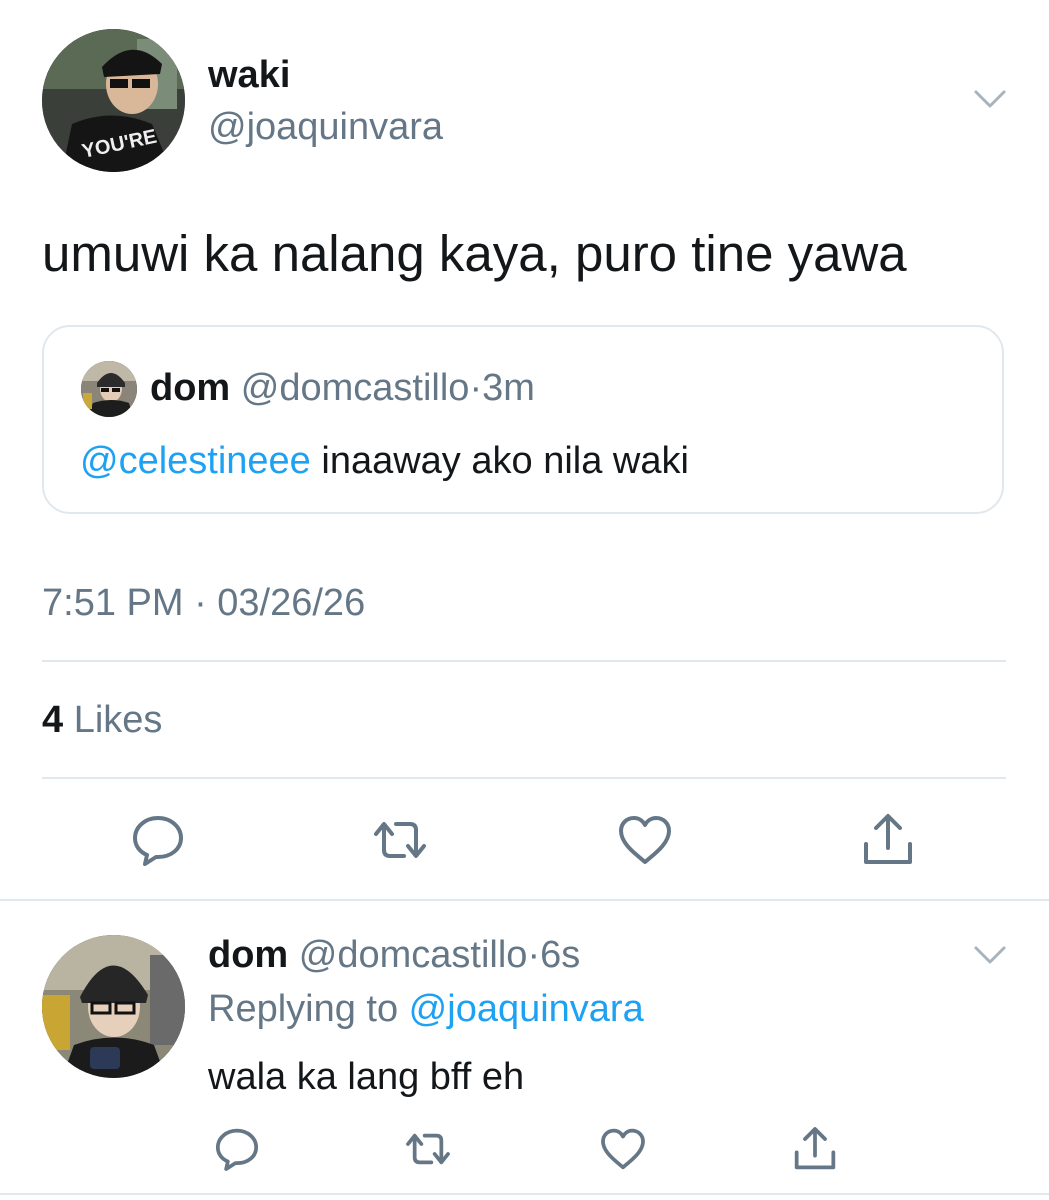 The image size is (1049, 1200). I want to click on quoted-author-name: dom, so click(190, 388).